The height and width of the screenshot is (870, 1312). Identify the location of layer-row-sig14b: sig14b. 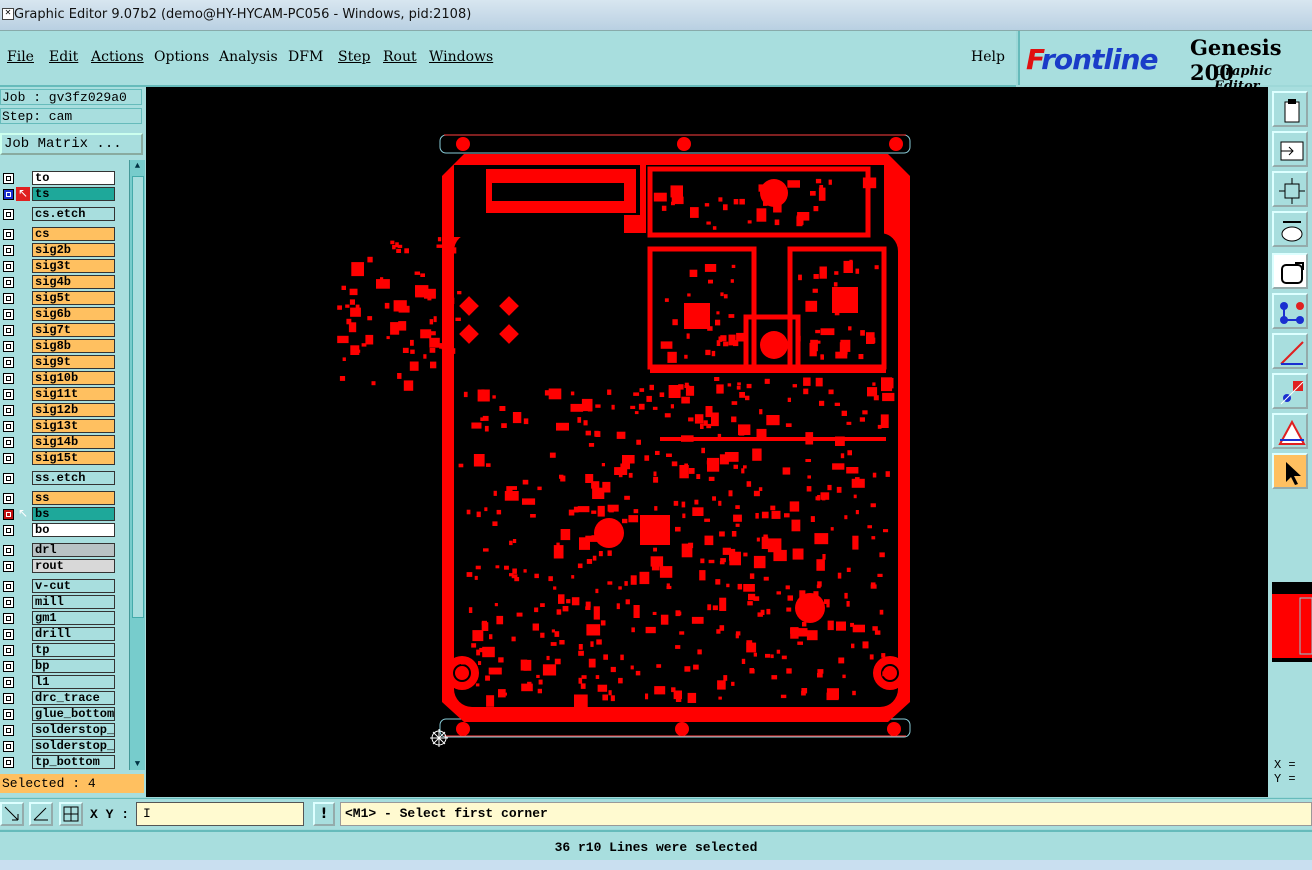
(59, 442).